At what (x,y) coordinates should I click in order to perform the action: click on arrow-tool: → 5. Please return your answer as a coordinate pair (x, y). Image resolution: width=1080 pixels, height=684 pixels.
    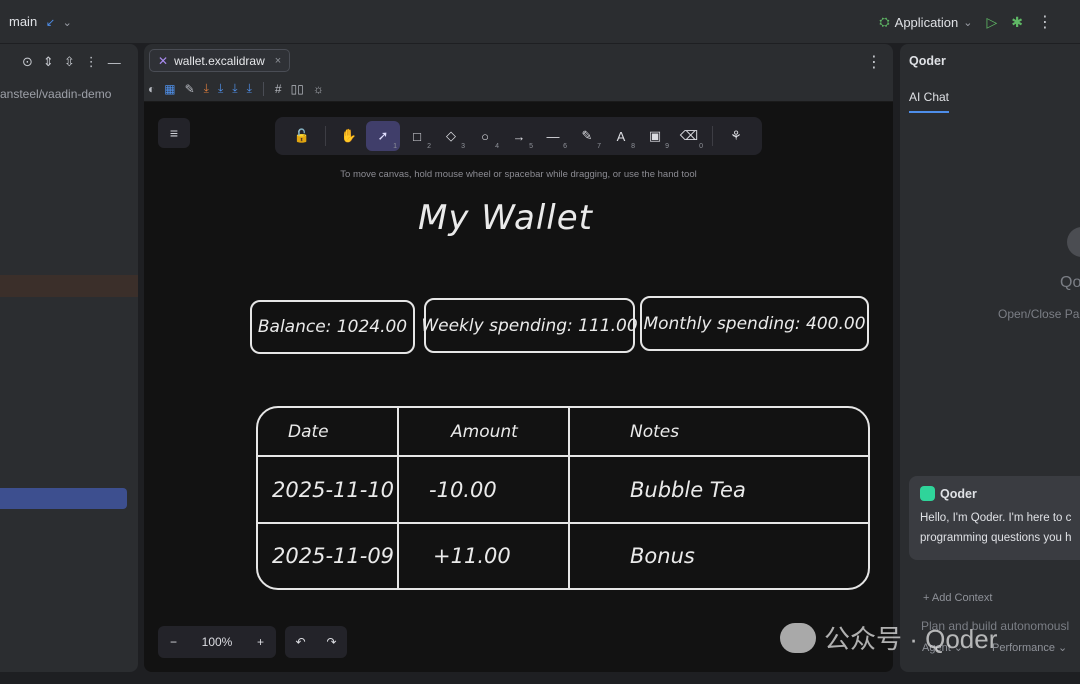
    Looking at the image, I should click on (519, 136).